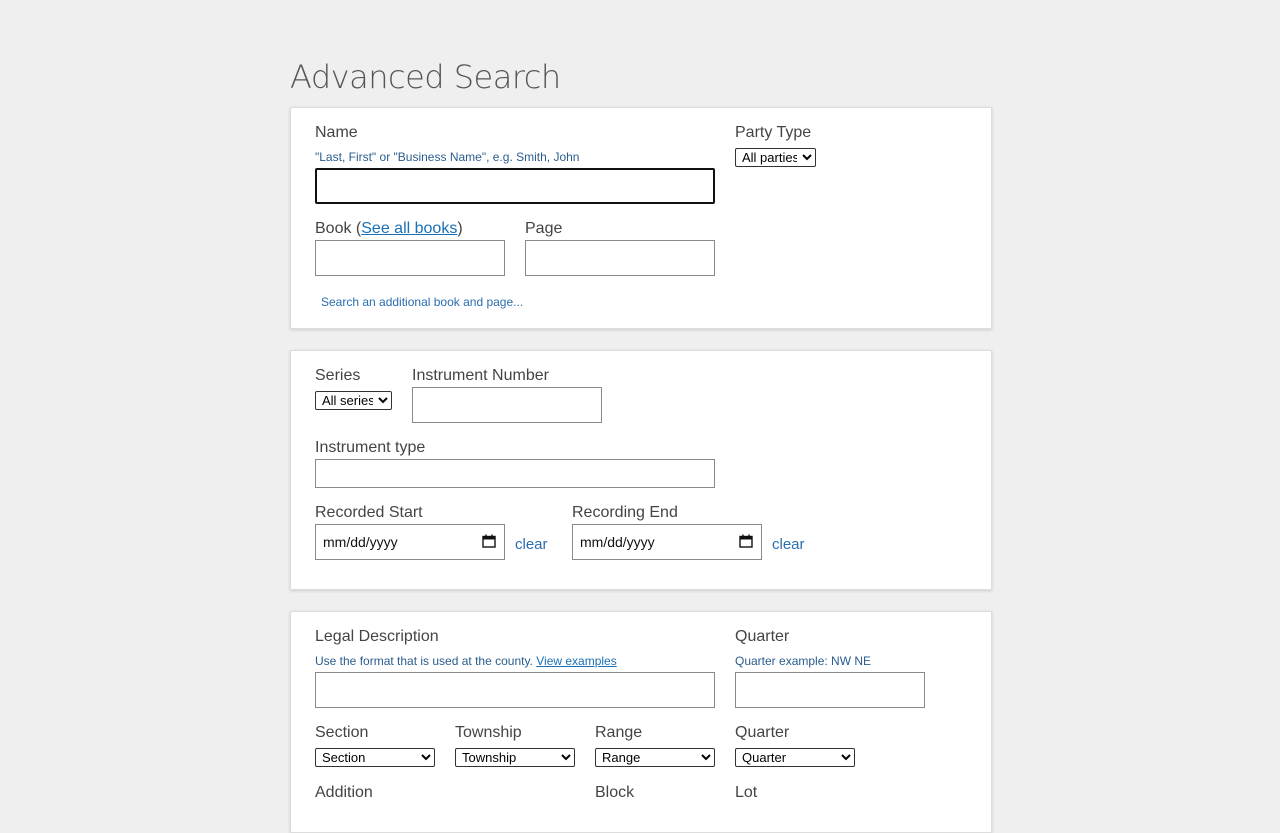 This screenshot has height=833, width=1280. Describe the element at coordinates (762, 636) in the screenshot. I see `quarter-label: Quarter` at that location.